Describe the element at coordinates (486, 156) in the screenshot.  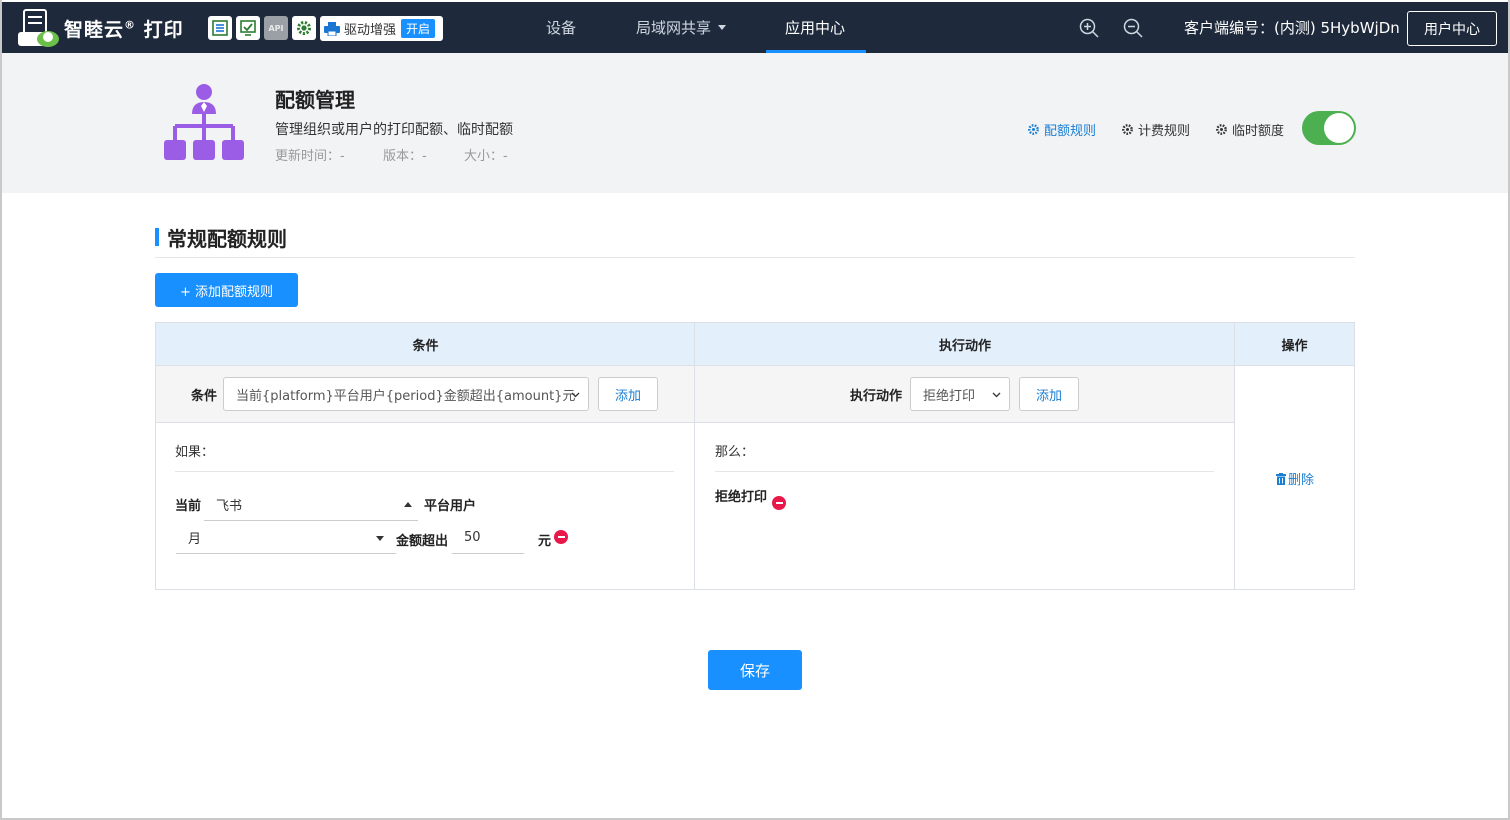
I see `size: 大小：-` at that location.